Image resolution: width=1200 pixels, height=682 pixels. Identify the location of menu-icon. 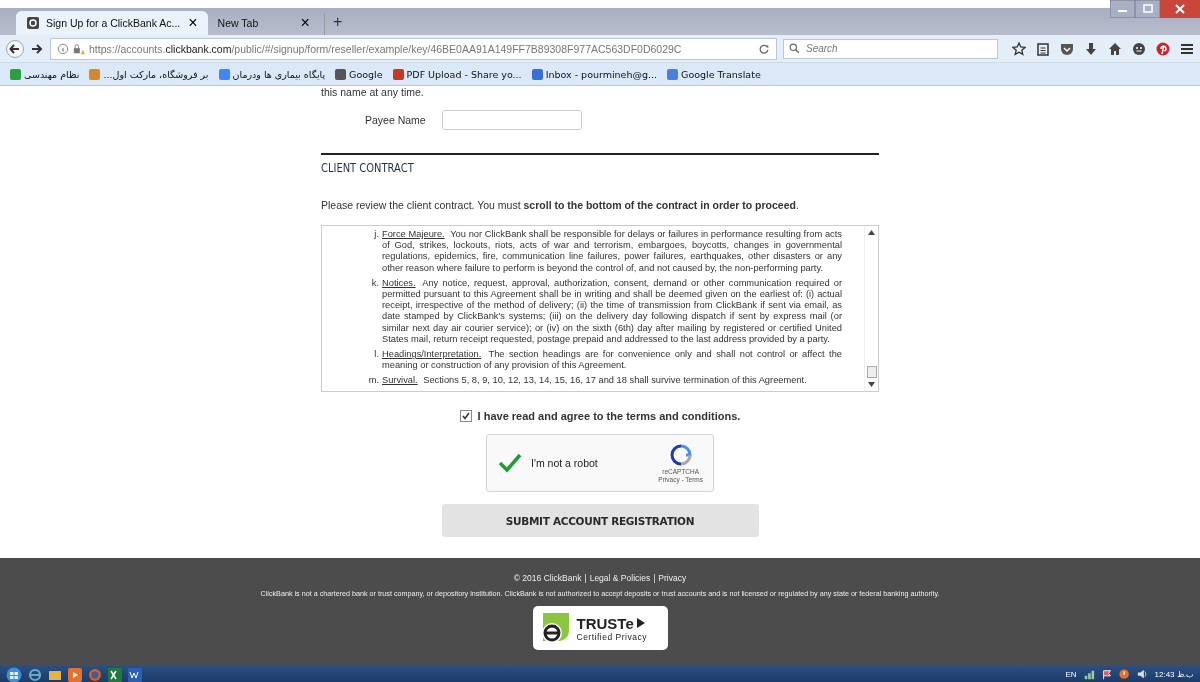
(1187, 48).